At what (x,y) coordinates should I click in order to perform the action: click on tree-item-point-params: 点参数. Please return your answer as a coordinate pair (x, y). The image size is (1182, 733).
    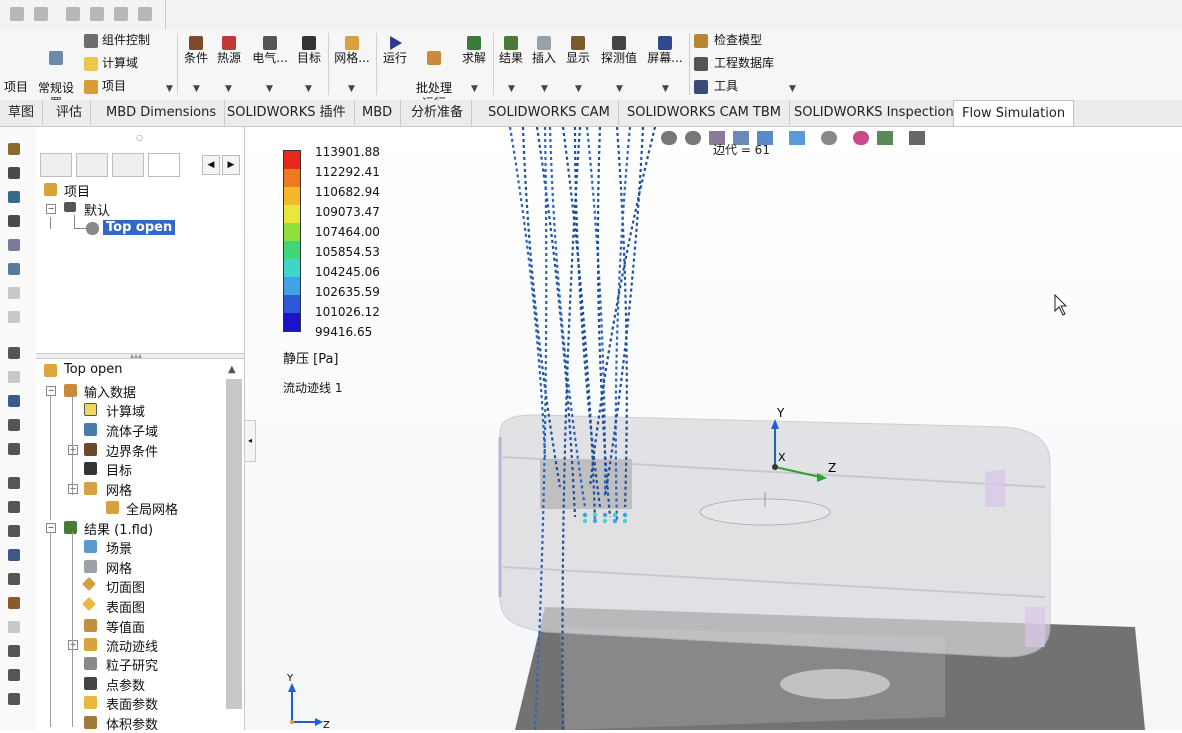
    Looking at the image, I should click on (125, 684).